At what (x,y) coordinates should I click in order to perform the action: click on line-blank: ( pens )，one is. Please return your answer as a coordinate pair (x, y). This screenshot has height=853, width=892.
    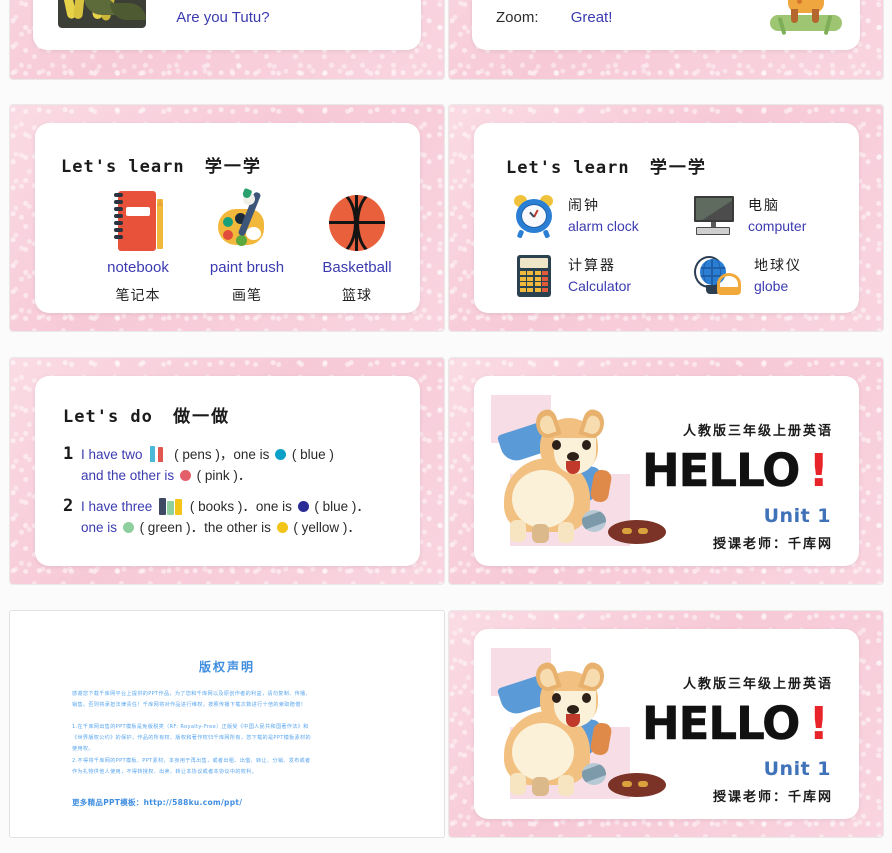
    Looking at the image, I should click on (222, 454).